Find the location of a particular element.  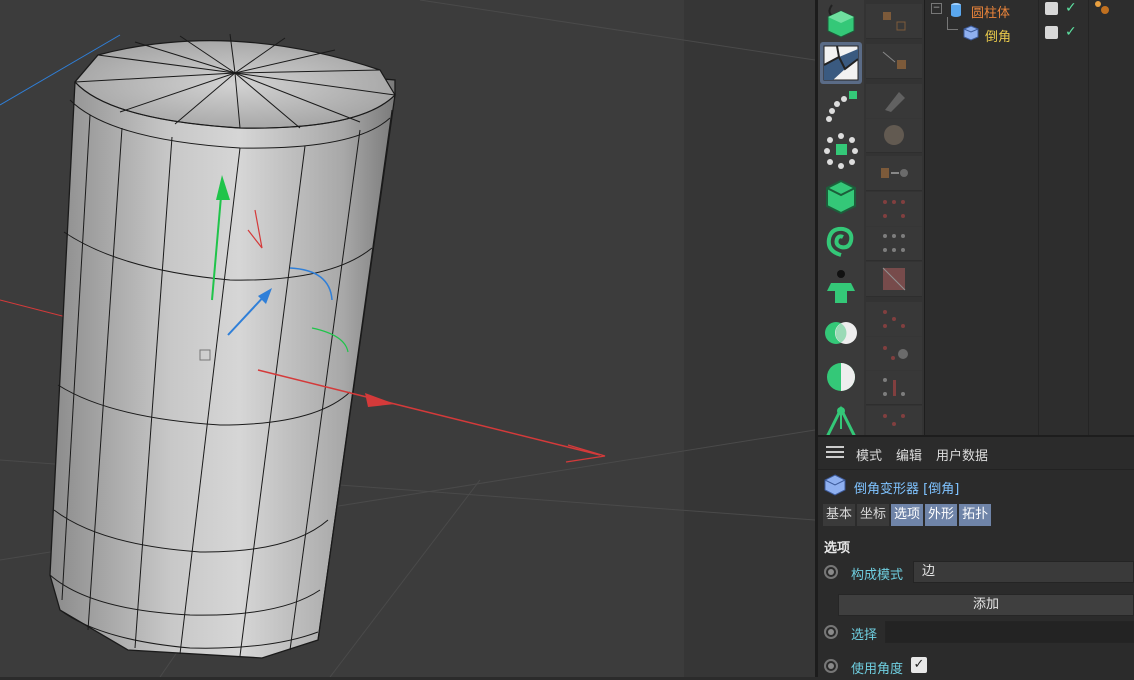

attribute-title-text: 倒角变形器 [倒角] is located at coordinates (907, 489).